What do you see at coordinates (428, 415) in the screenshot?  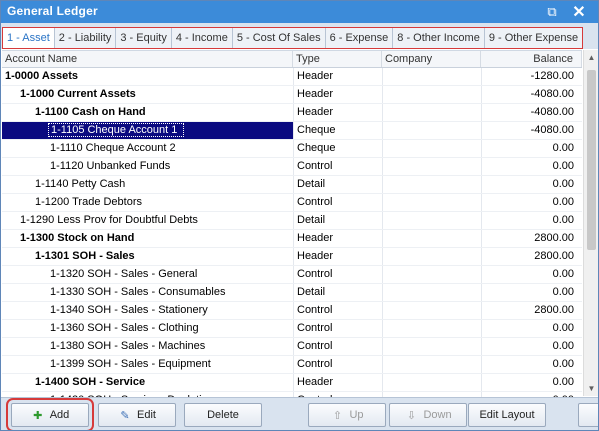 I see `down-button: ⇩ Down` at bounding box center [428, 415].